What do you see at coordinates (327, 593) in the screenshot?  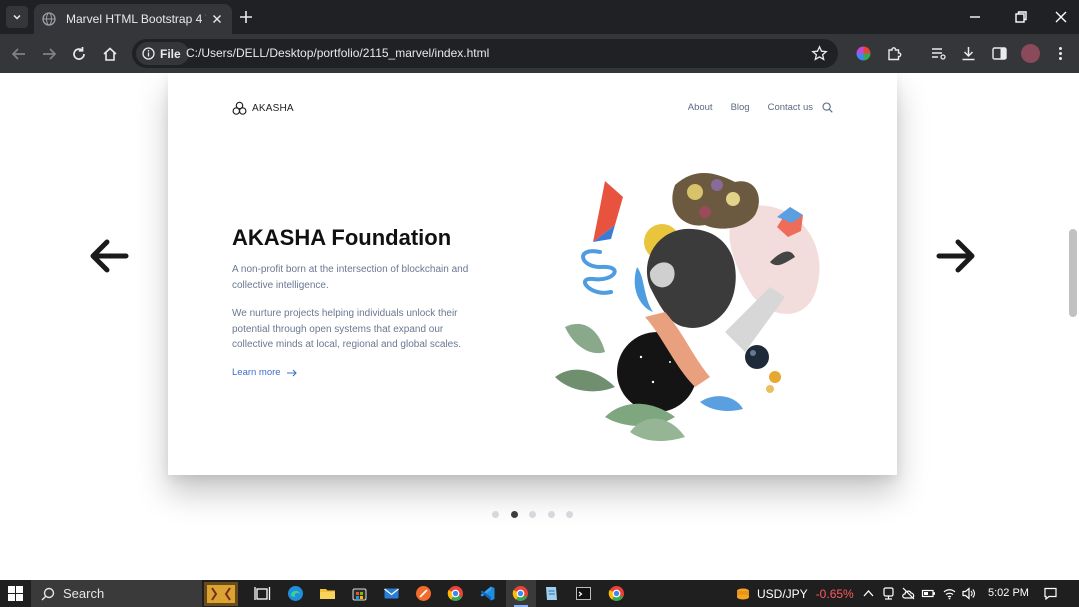 I see `file-explorer-icon` at bounding box center [327, 593].